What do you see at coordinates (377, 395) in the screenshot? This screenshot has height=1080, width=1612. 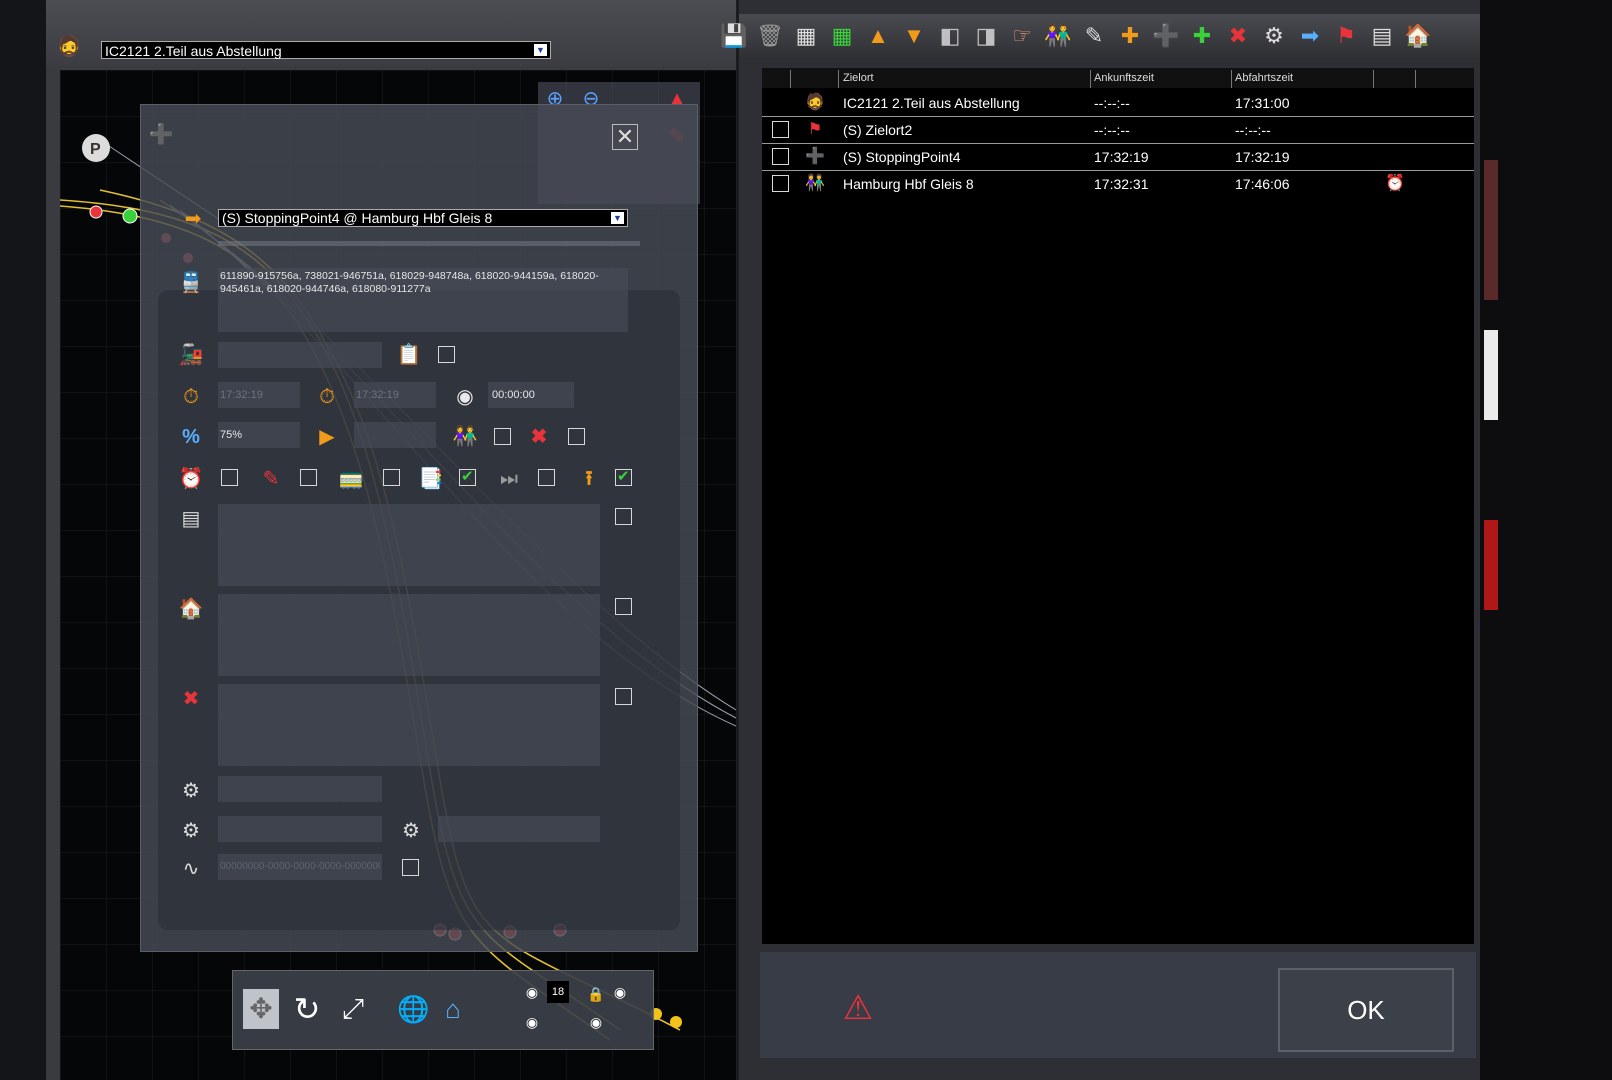 I see `departure-value: 17:32:19` at bounding box center [377, 395].